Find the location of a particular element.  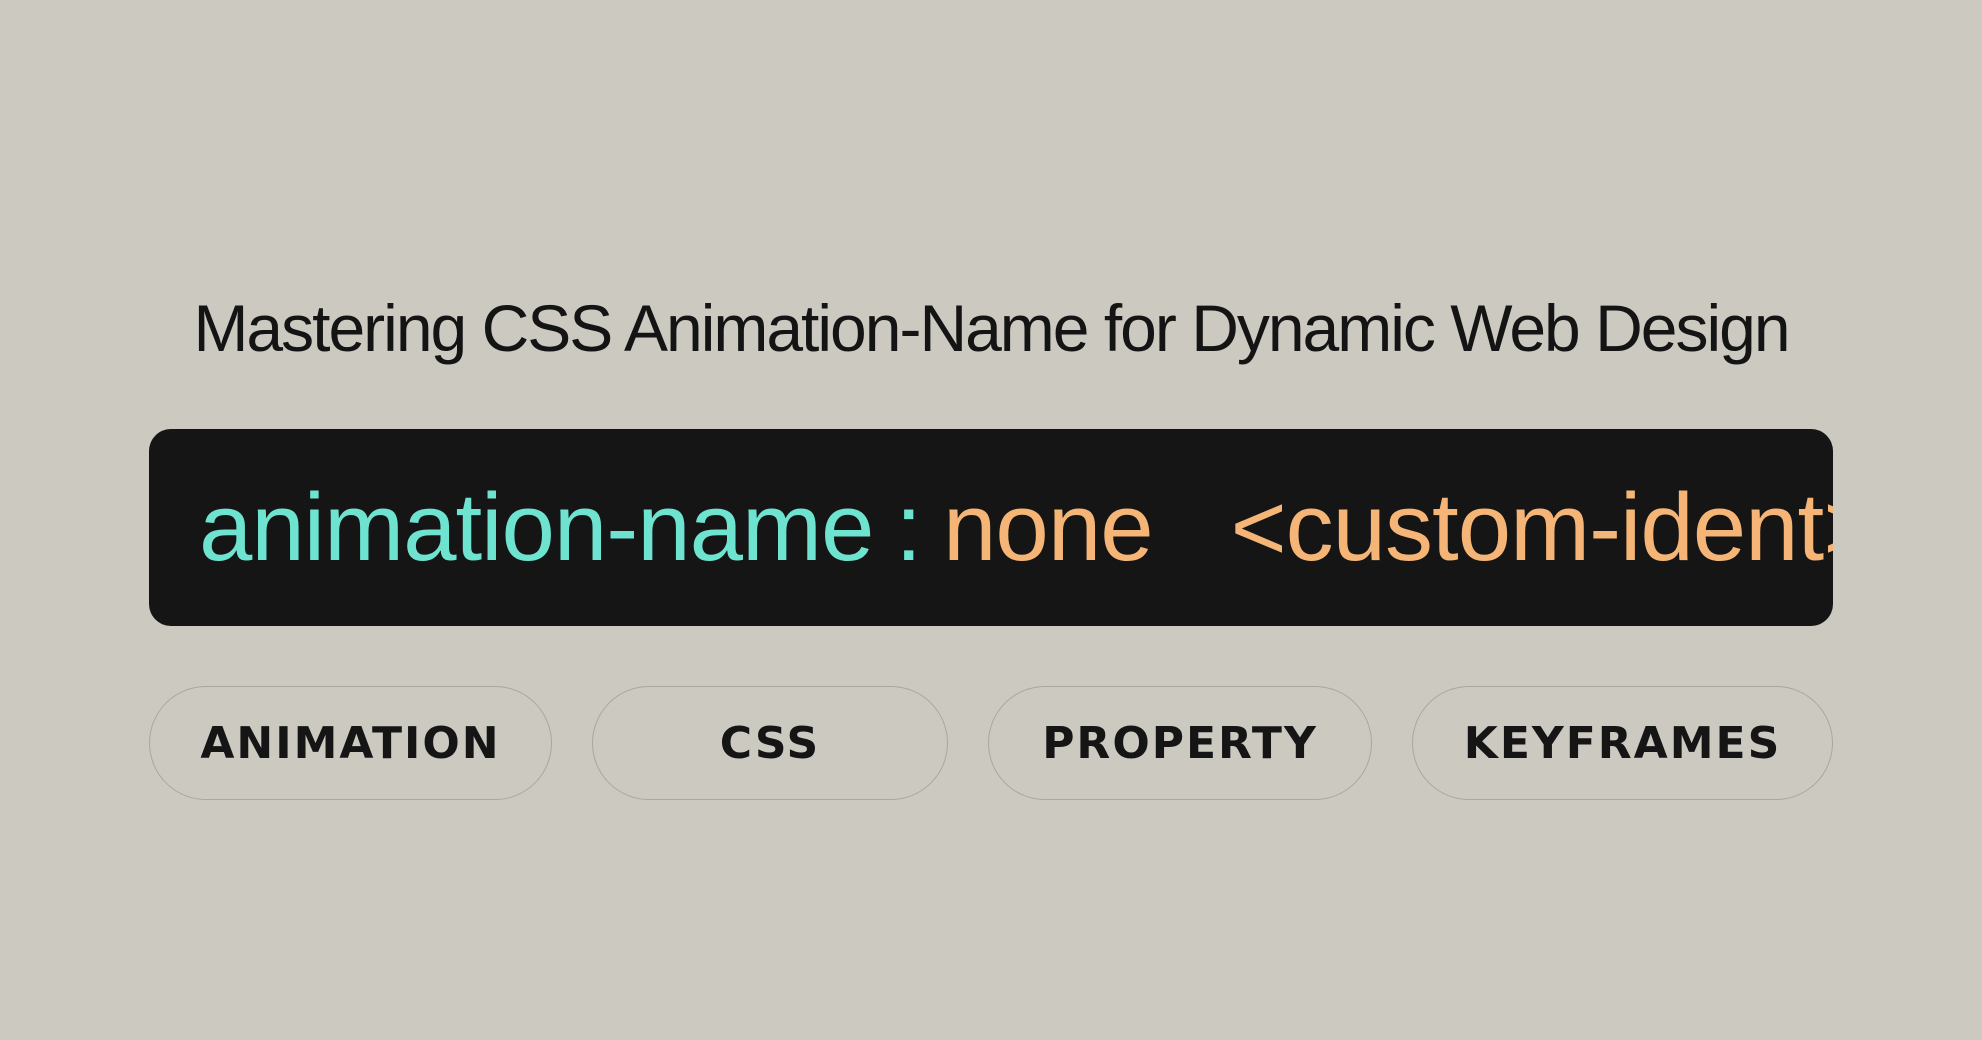

tag-list: ANIMATION CSS PROPERTY KEYFRAMES is located at coordinates (991, 744).